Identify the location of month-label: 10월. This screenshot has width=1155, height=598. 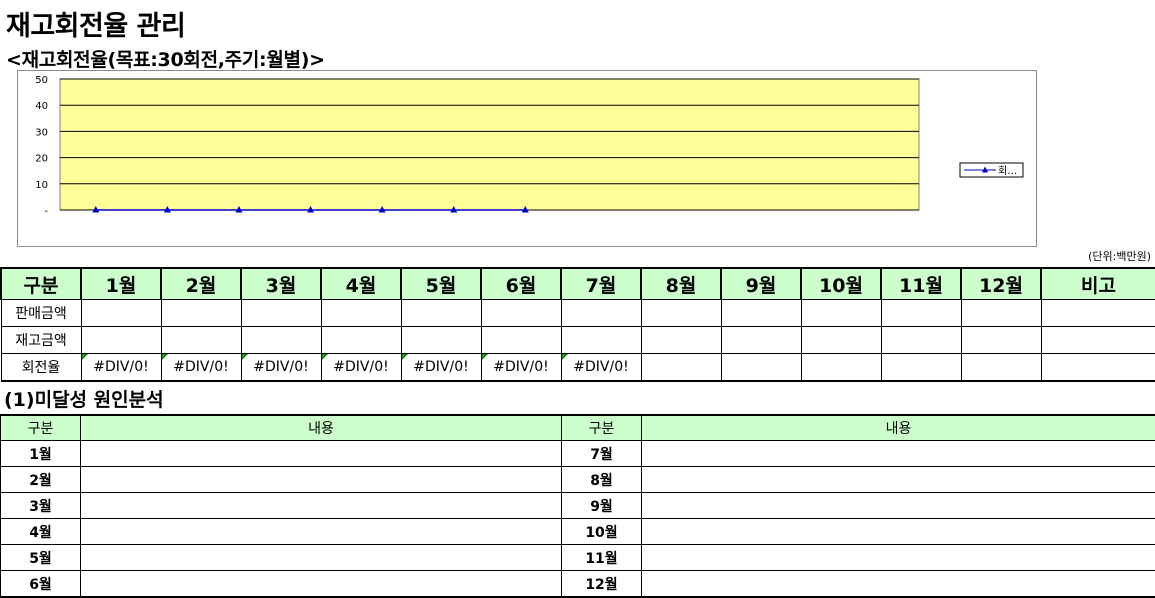
(601, 531).